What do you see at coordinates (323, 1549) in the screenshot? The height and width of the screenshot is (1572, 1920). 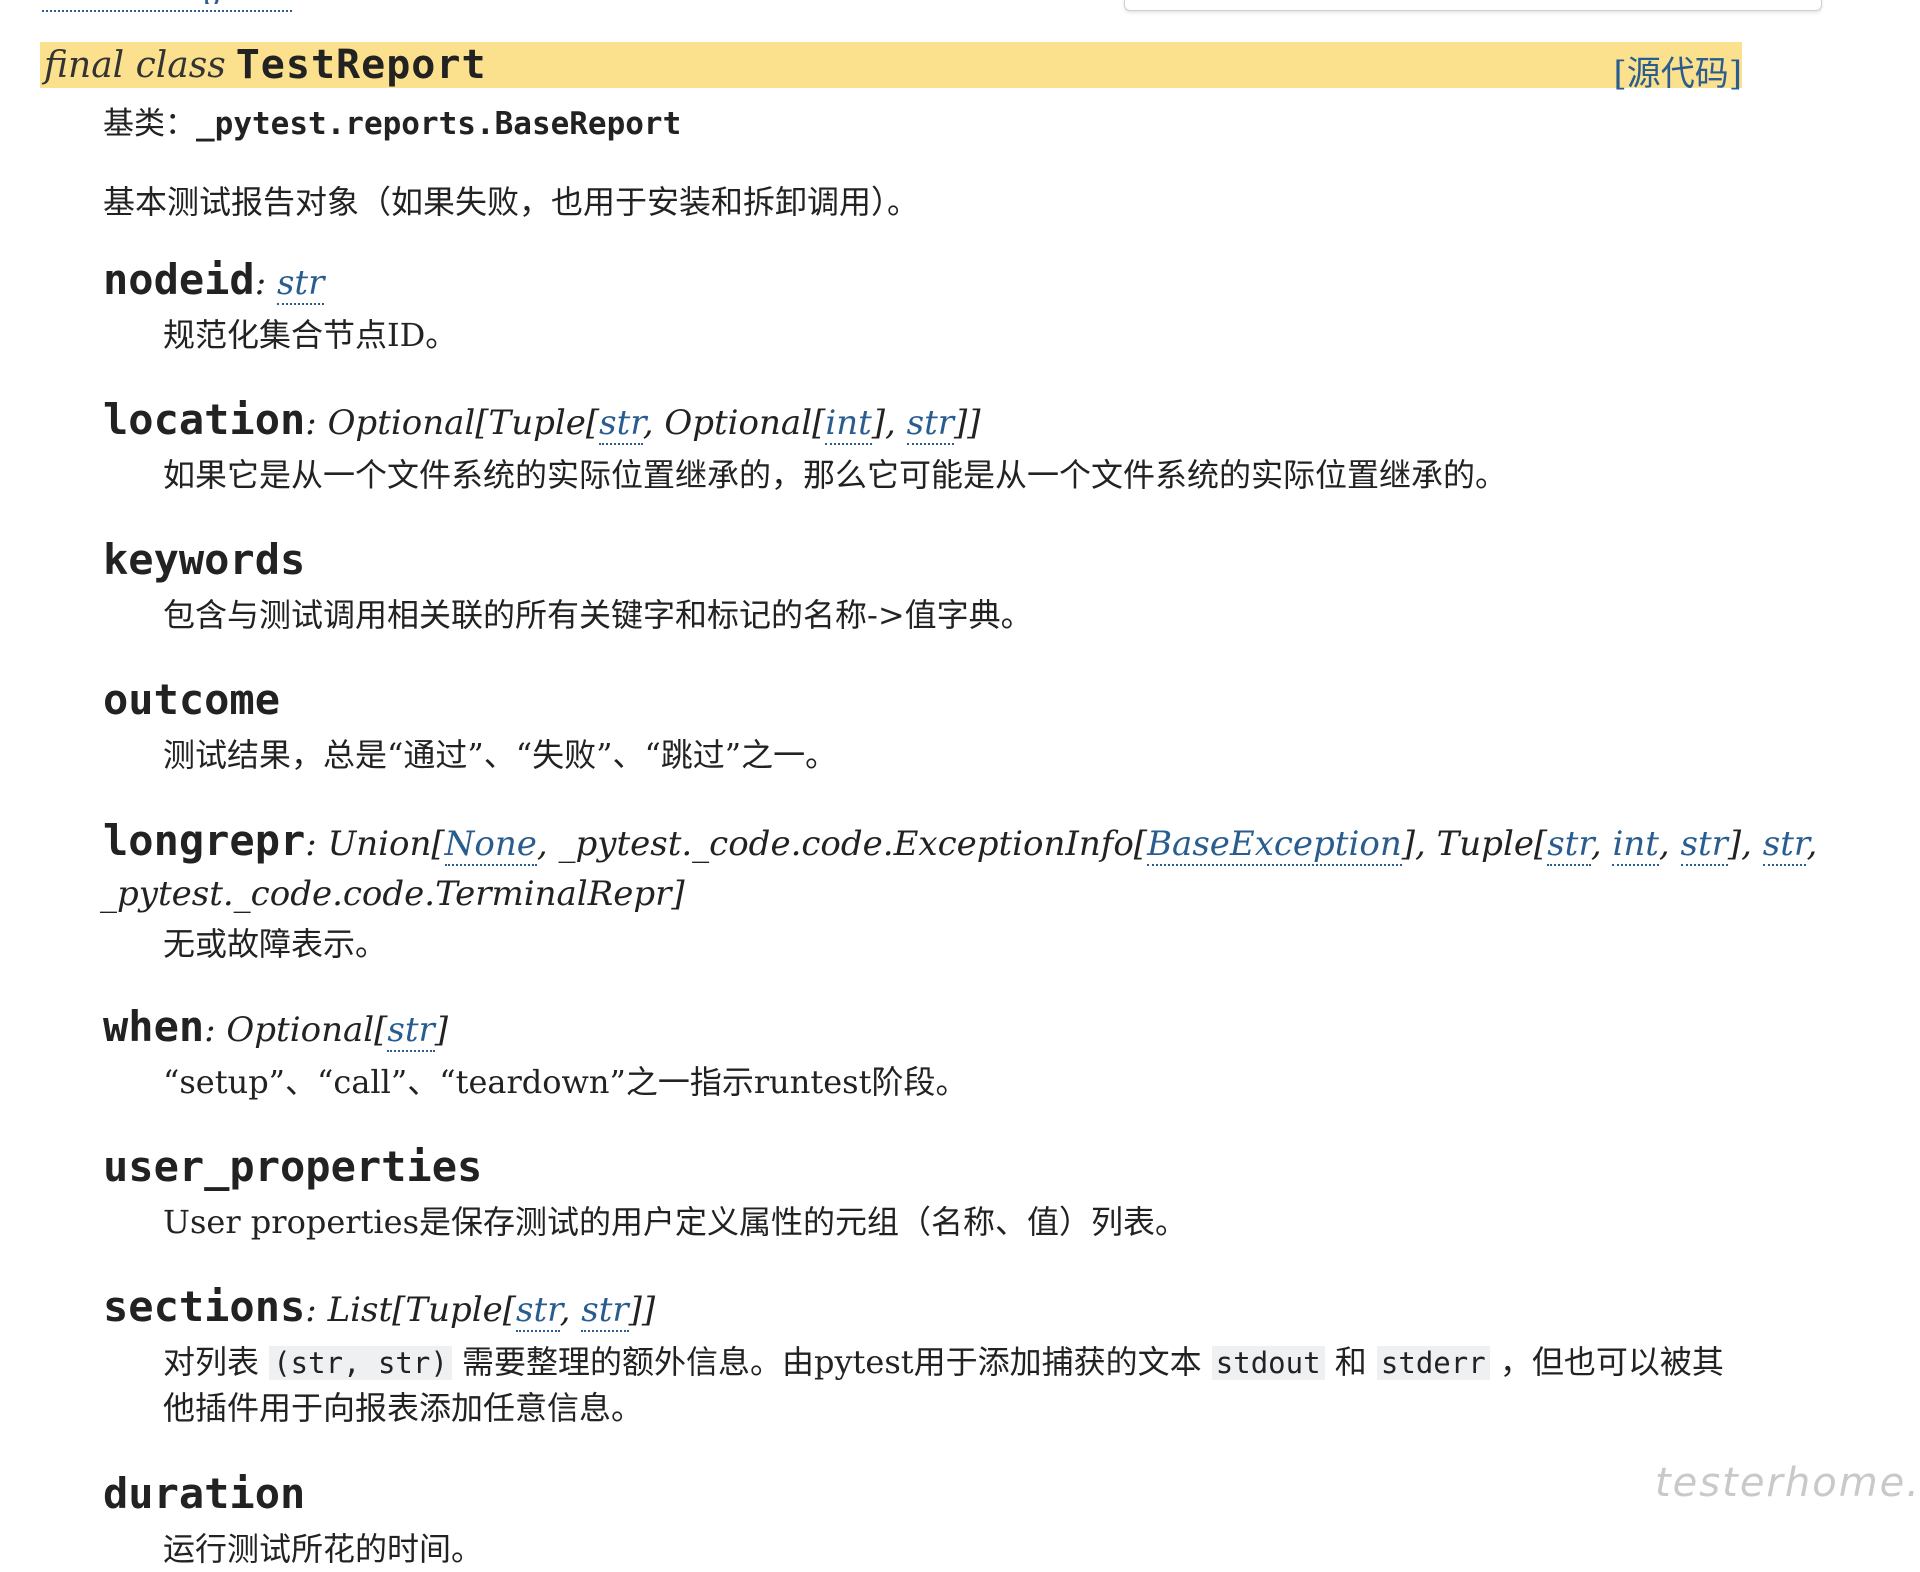 I see `attr-description: 运行测试所花的时间。` at bounding box center [323, 1549].